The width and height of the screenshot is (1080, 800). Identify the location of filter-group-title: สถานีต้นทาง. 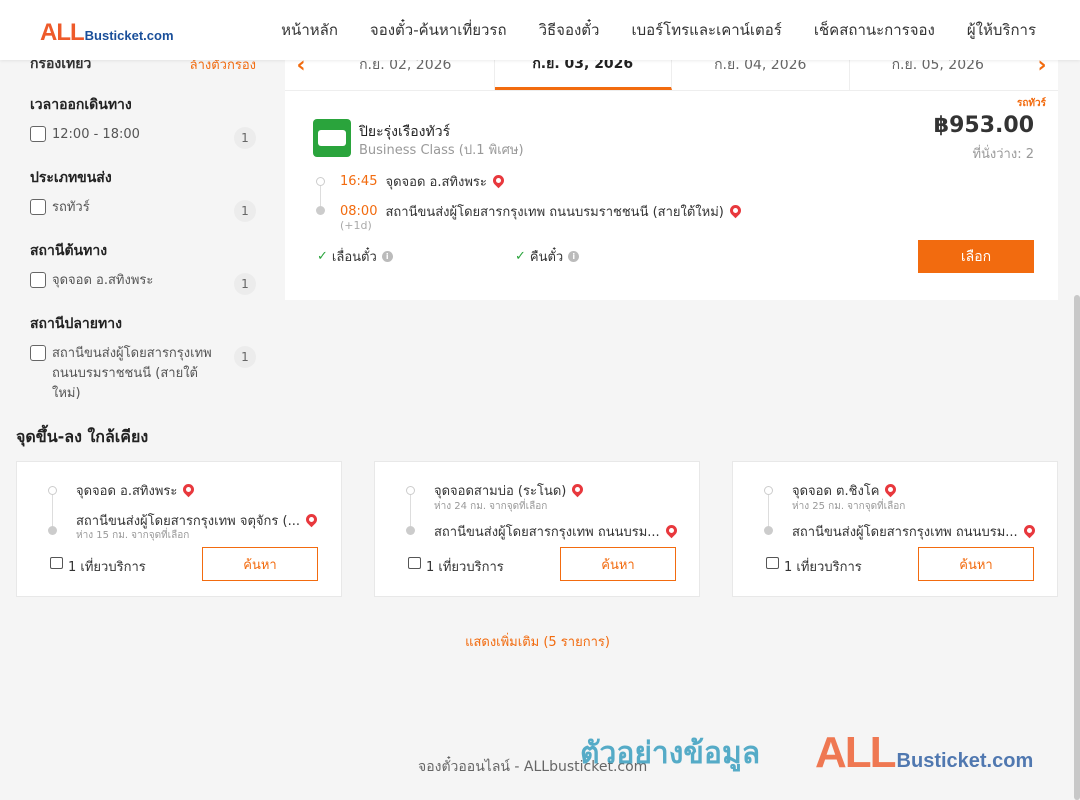
(69, 251).